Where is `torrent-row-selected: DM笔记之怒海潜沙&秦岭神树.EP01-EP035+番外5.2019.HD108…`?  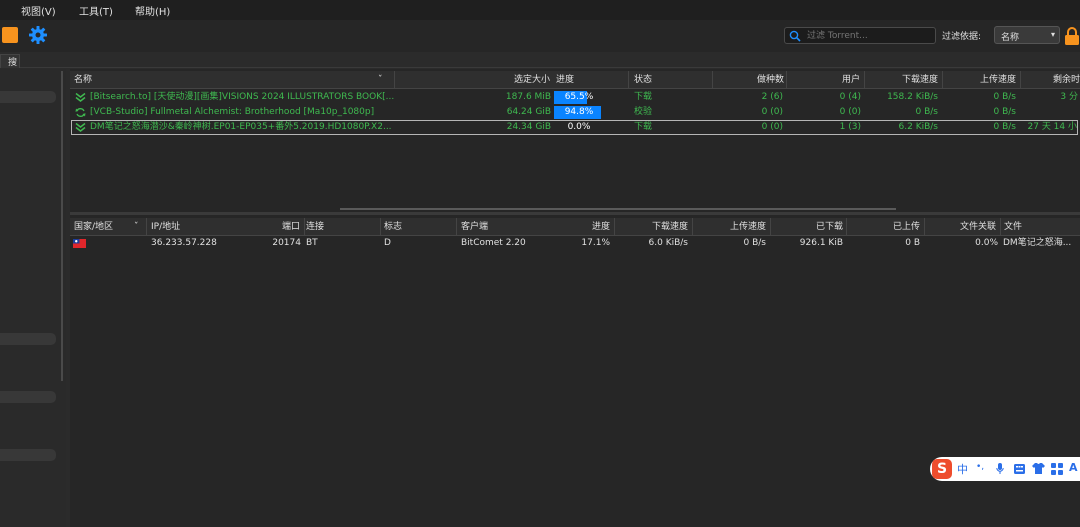 torrent-row-selected: DM笔记之怒海潜沙&秦岭神树.EP01-EP035+番外5.2019.HD108… is located at coordinates (574, 127).